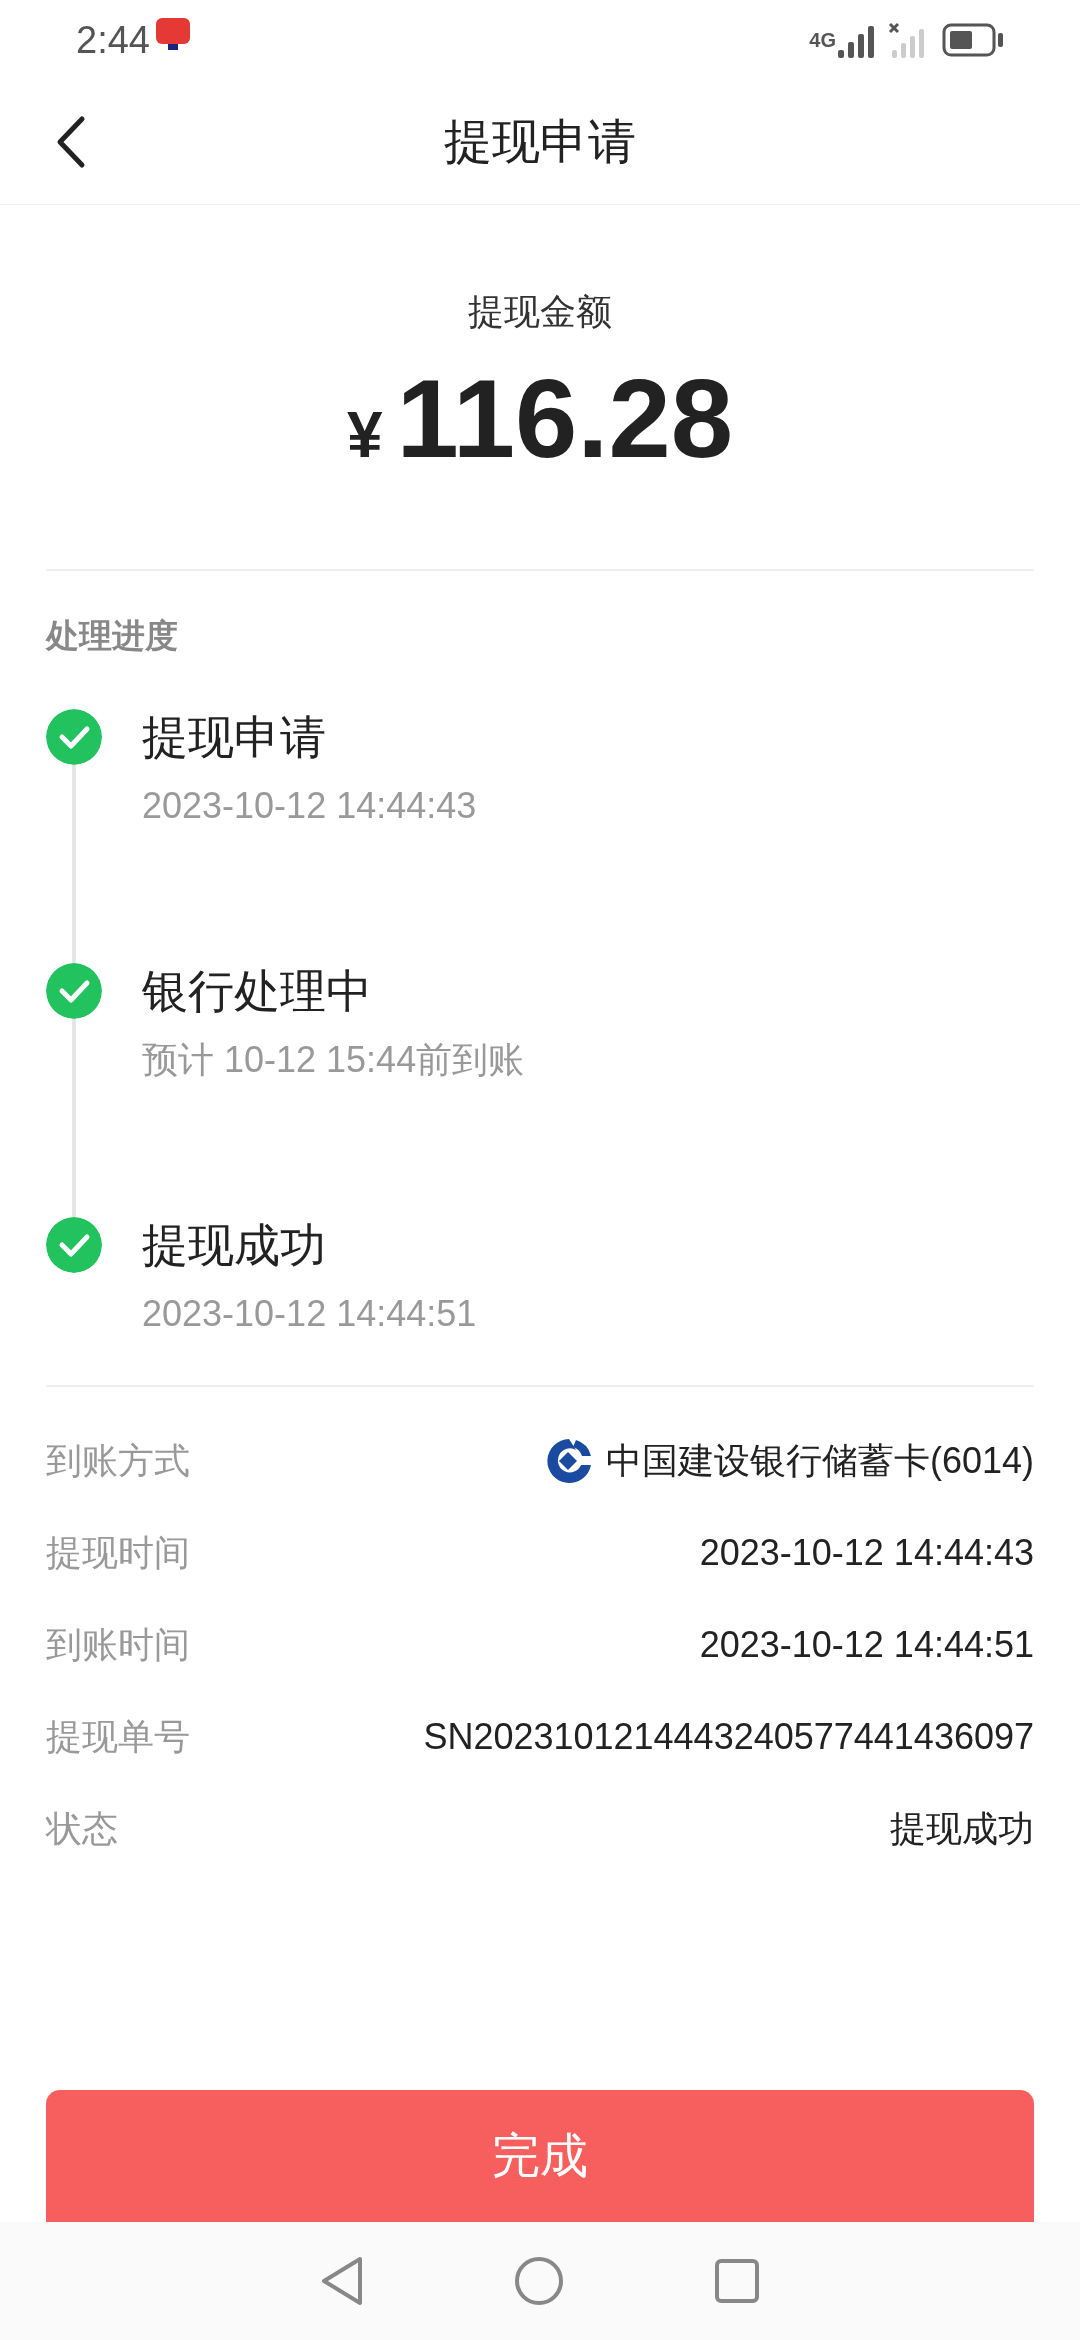 The height and width of the screenshot is (2340, 1080). Describe the element at coordinates (118, 1460) in the screenshot. I see `detail-label: 到账方式` at that location.